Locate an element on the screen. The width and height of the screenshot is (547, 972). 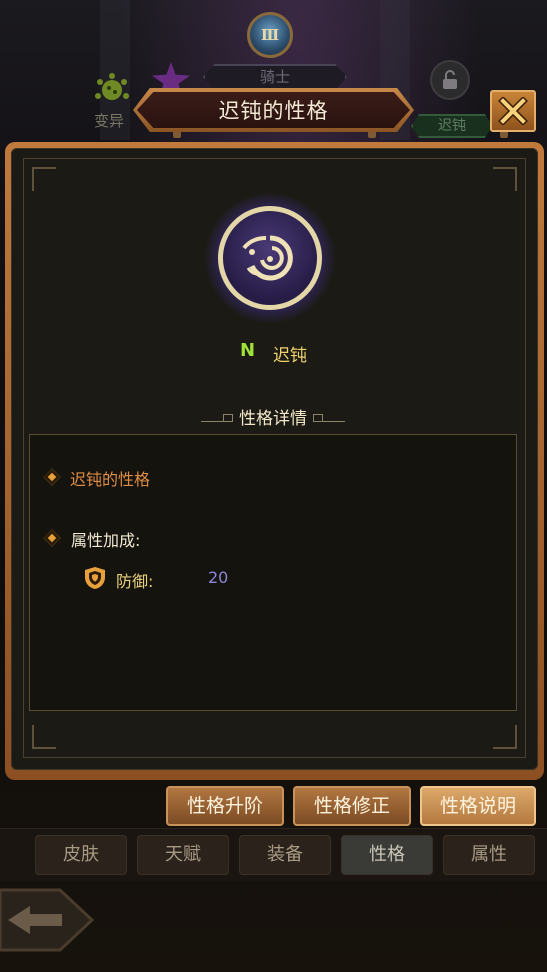
dialog-title: 迟钝的性格 is located at coordinates (273, 111).